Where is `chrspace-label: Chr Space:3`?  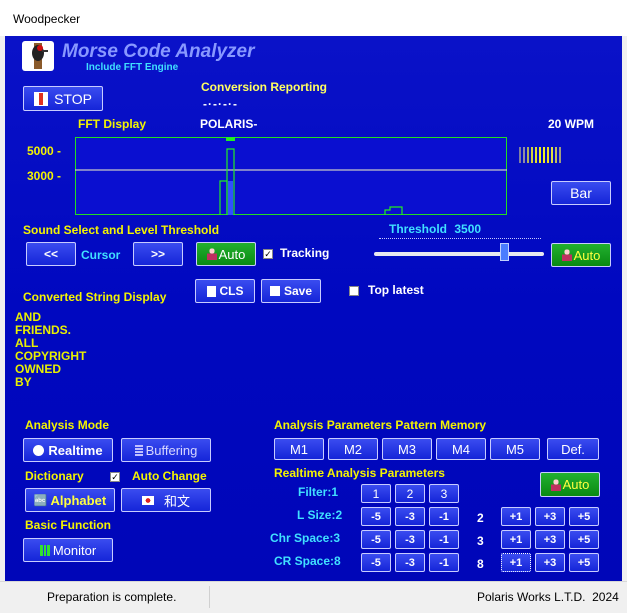
chrspace-label: Chr Space:3 is located at coordinates (305, 538).